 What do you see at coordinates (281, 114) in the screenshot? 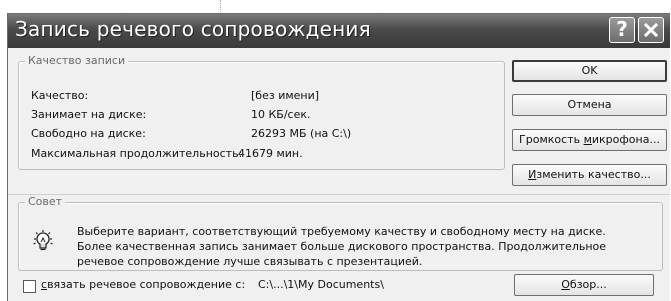
I see `disk-usage-value: 10 КБ/сек.` at bounding box center [281, 114].